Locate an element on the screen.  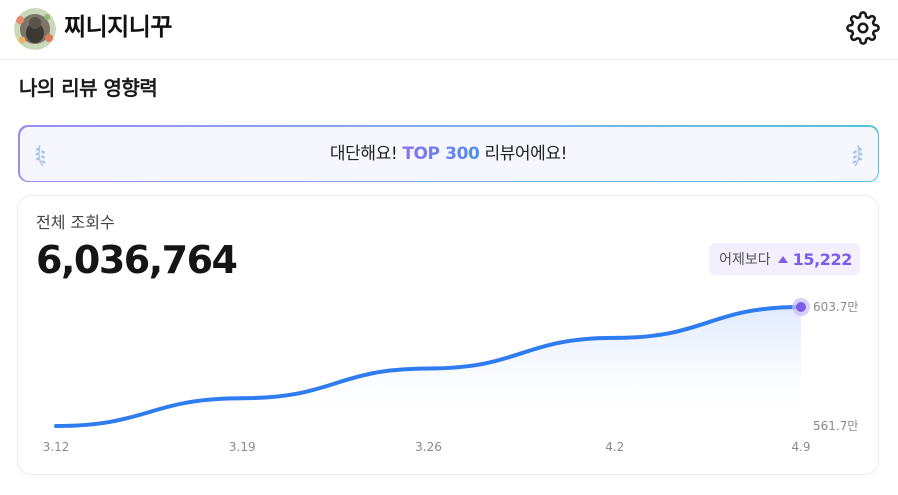
total-views-label: 전체 조회수 is located at coordinates (75, 222).